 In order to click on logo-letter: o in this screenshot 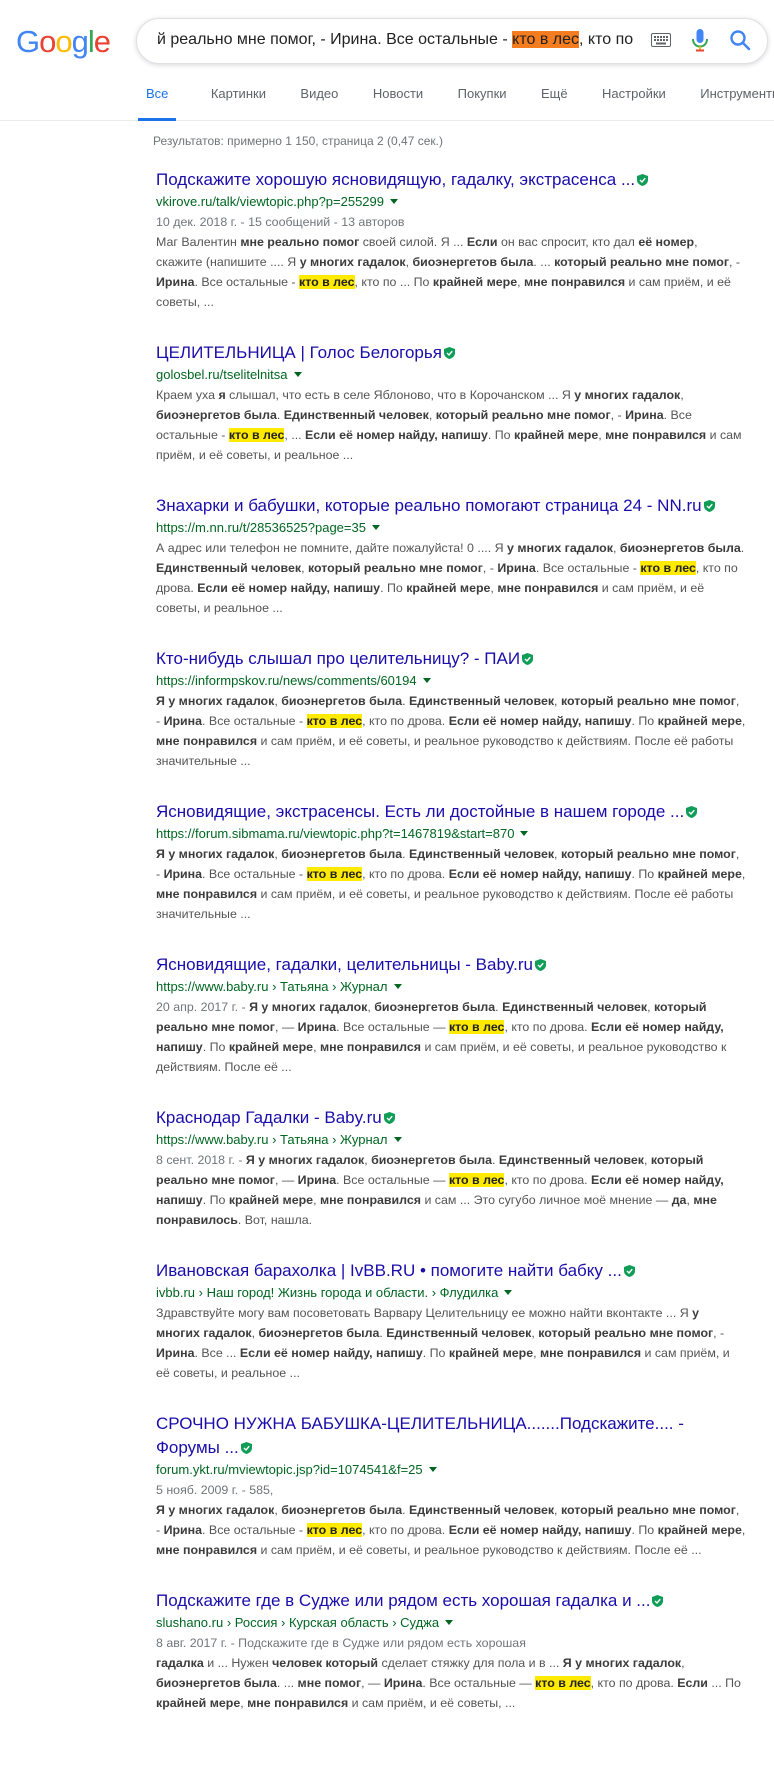, I will do `click(47, 41)`.